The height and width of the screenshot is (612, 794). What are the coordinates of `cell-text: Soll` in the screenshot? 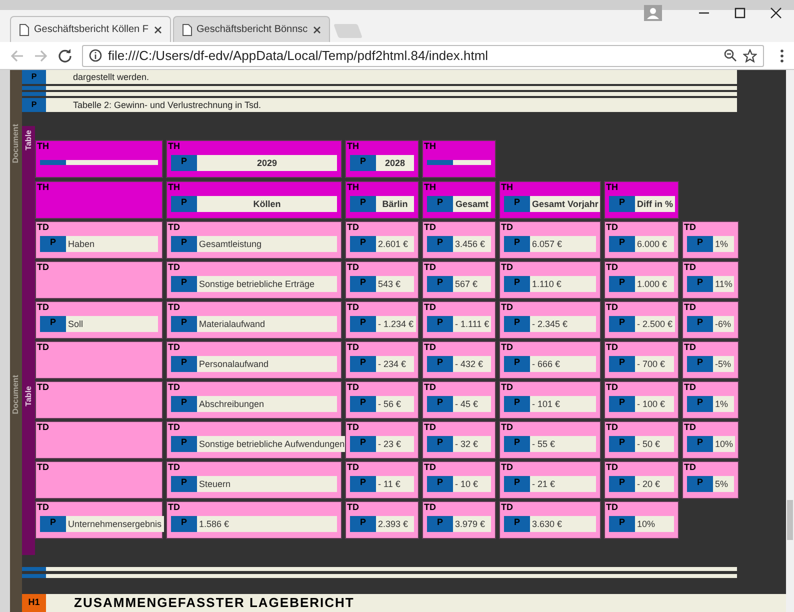 It's located at (112, 324).